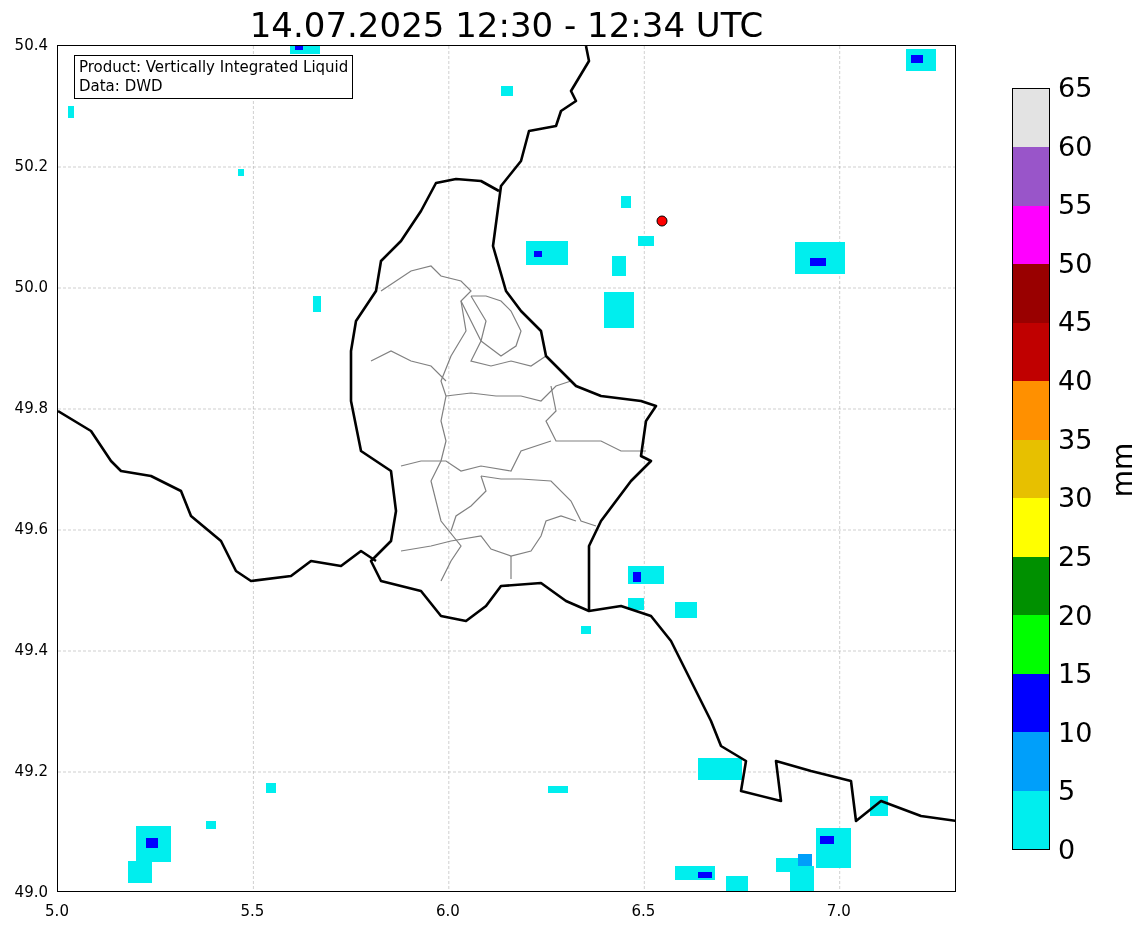  I want to click on colorbar-tick-label: 5, so click(1067, 791).